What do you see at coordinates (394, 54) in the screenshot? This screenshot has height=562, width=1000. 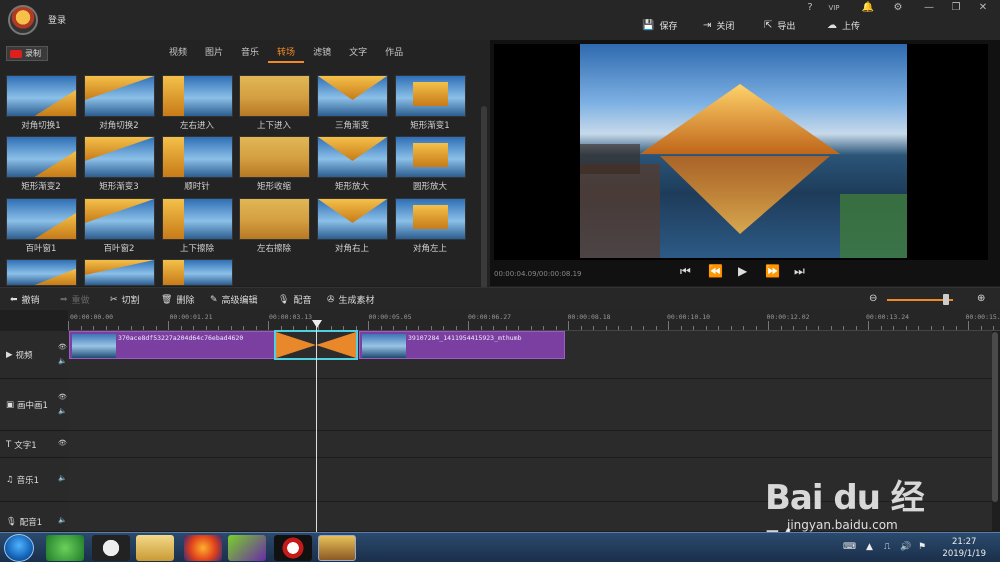 I see `tab-works: 作品` at bounding box center [394, 54].